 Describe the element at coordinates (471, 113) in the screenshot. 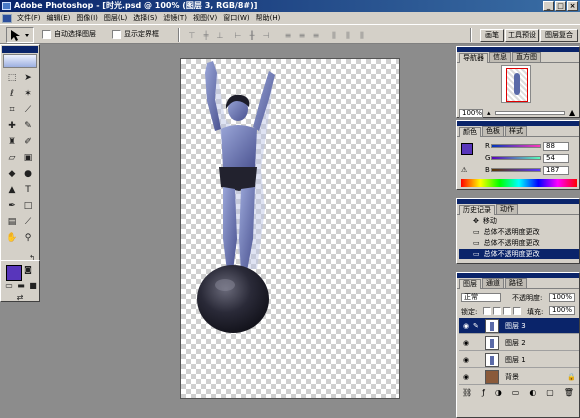

I see `navigator-zoom-input: 100%` at that location.